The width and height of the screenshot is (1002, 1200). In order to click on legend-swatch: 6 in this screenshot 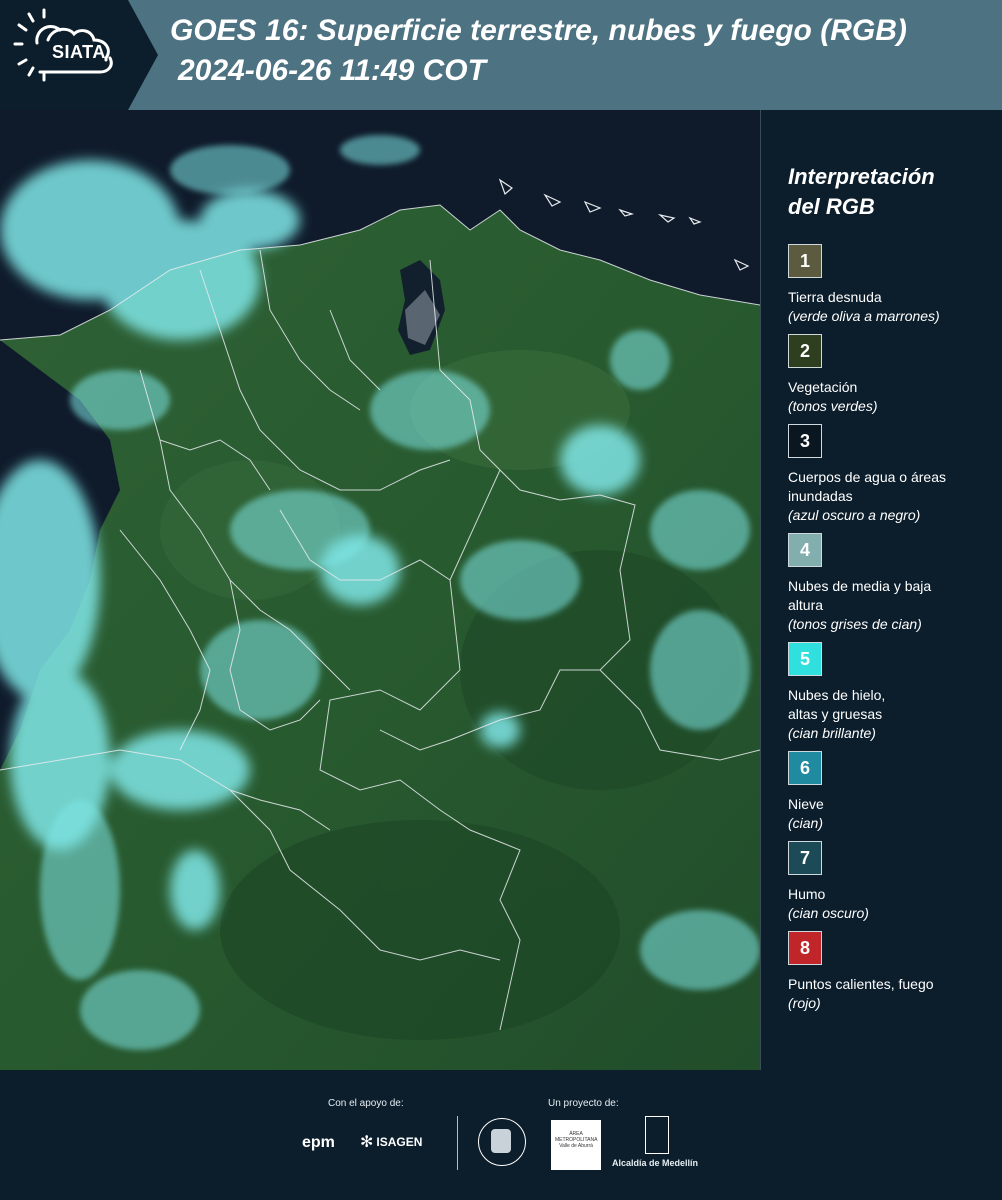, I will do `click(805, 768)`.